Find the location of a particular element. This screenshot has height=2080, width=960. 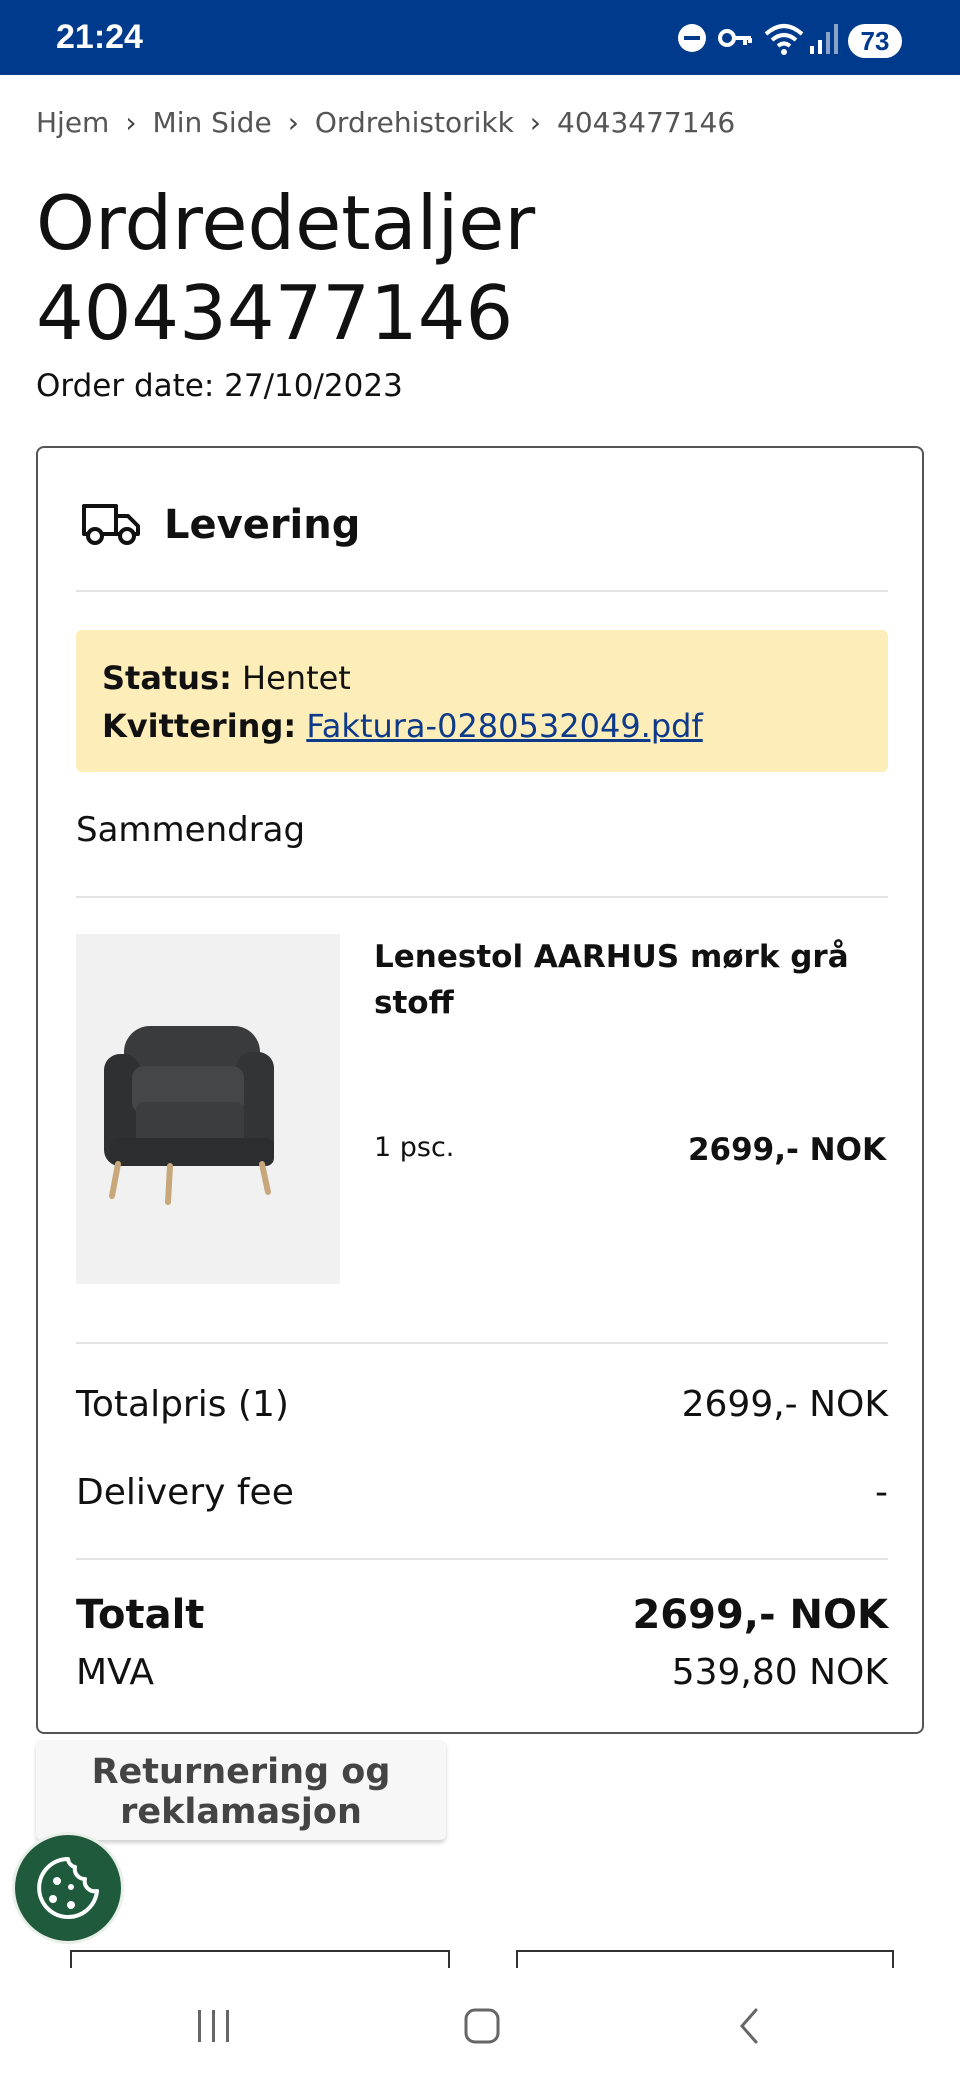

home-icon is located at coordinates (482, 2026).